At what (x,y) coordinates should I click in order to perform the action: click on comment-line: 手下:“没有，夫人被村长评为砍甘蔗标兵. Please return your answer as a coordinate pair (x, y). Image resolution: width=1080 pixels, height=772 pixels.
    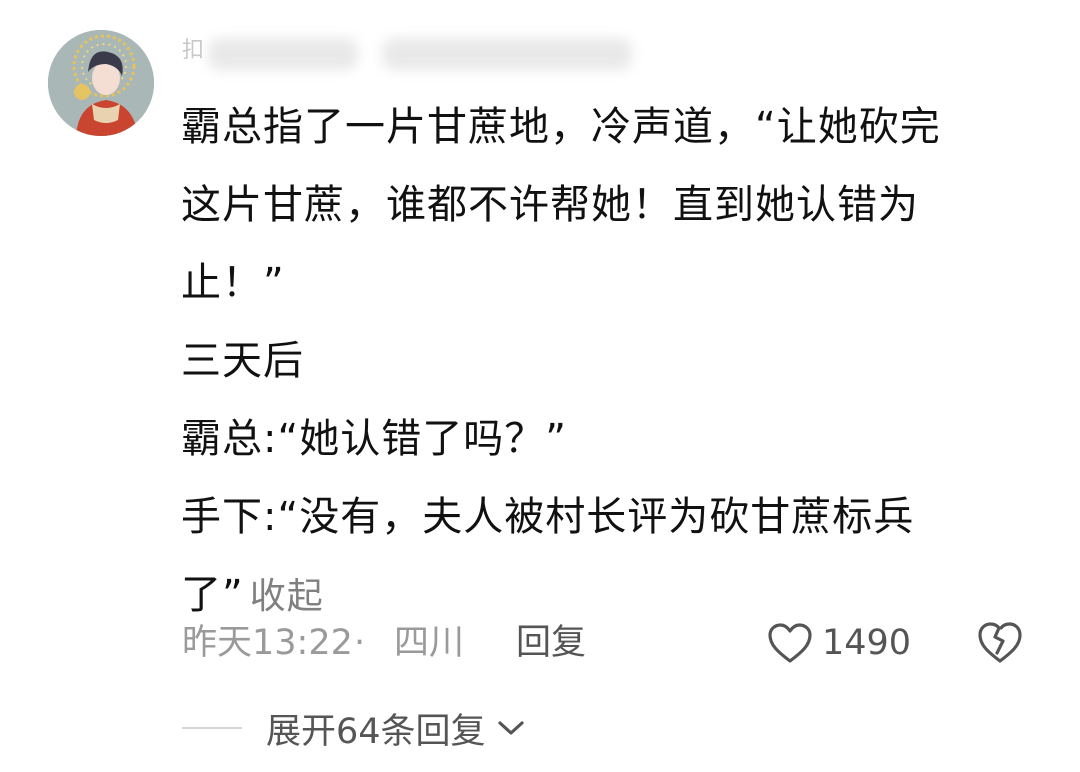
    Looking at the image, I should click on (548, 517).